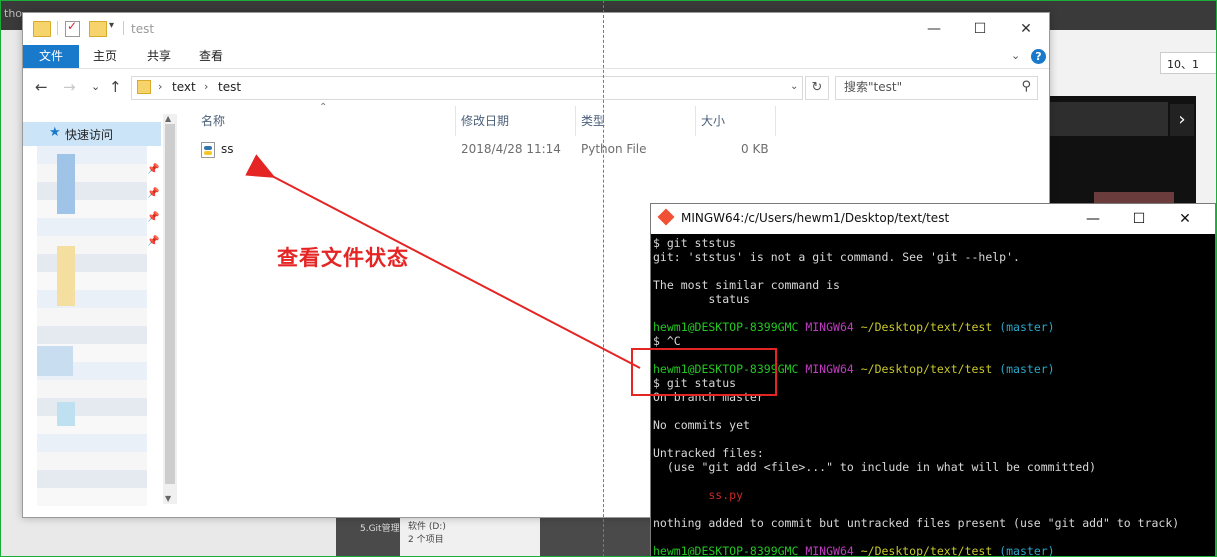 The image size is (1217, 557). I want to click on terminal-text: The most similar command is, so click(746, 285).